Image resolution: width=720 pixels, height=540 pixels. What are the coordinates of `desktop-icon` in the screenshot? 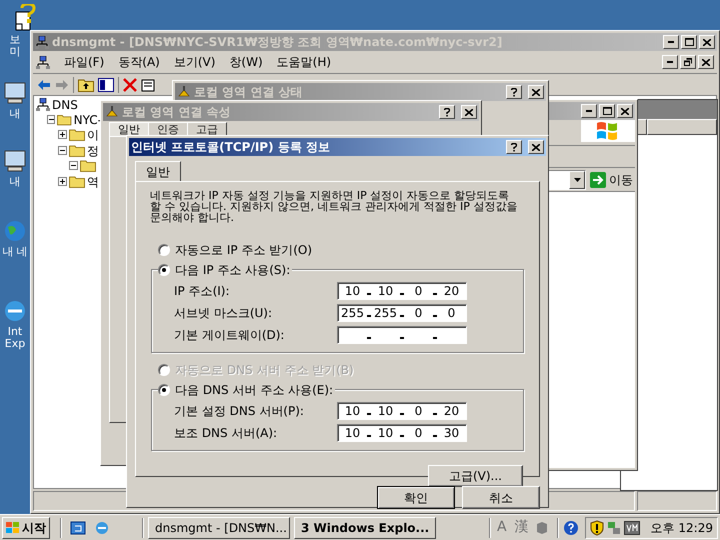 It's located at (78, 528).